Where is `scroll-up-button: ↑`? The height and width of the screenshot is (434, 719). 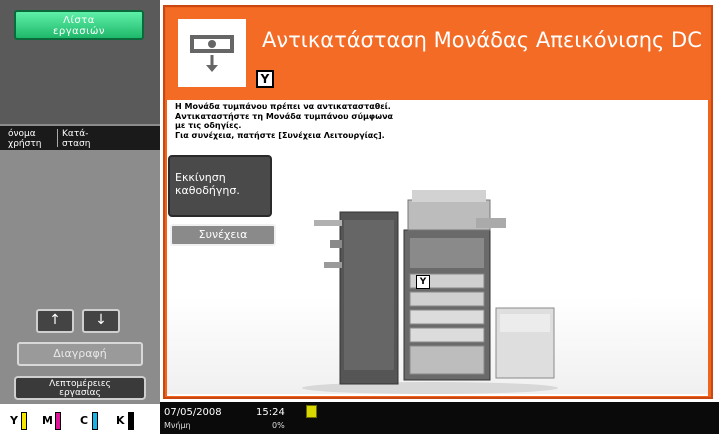
scroll-up-button: ↑ is located at coordinates (55, 321).